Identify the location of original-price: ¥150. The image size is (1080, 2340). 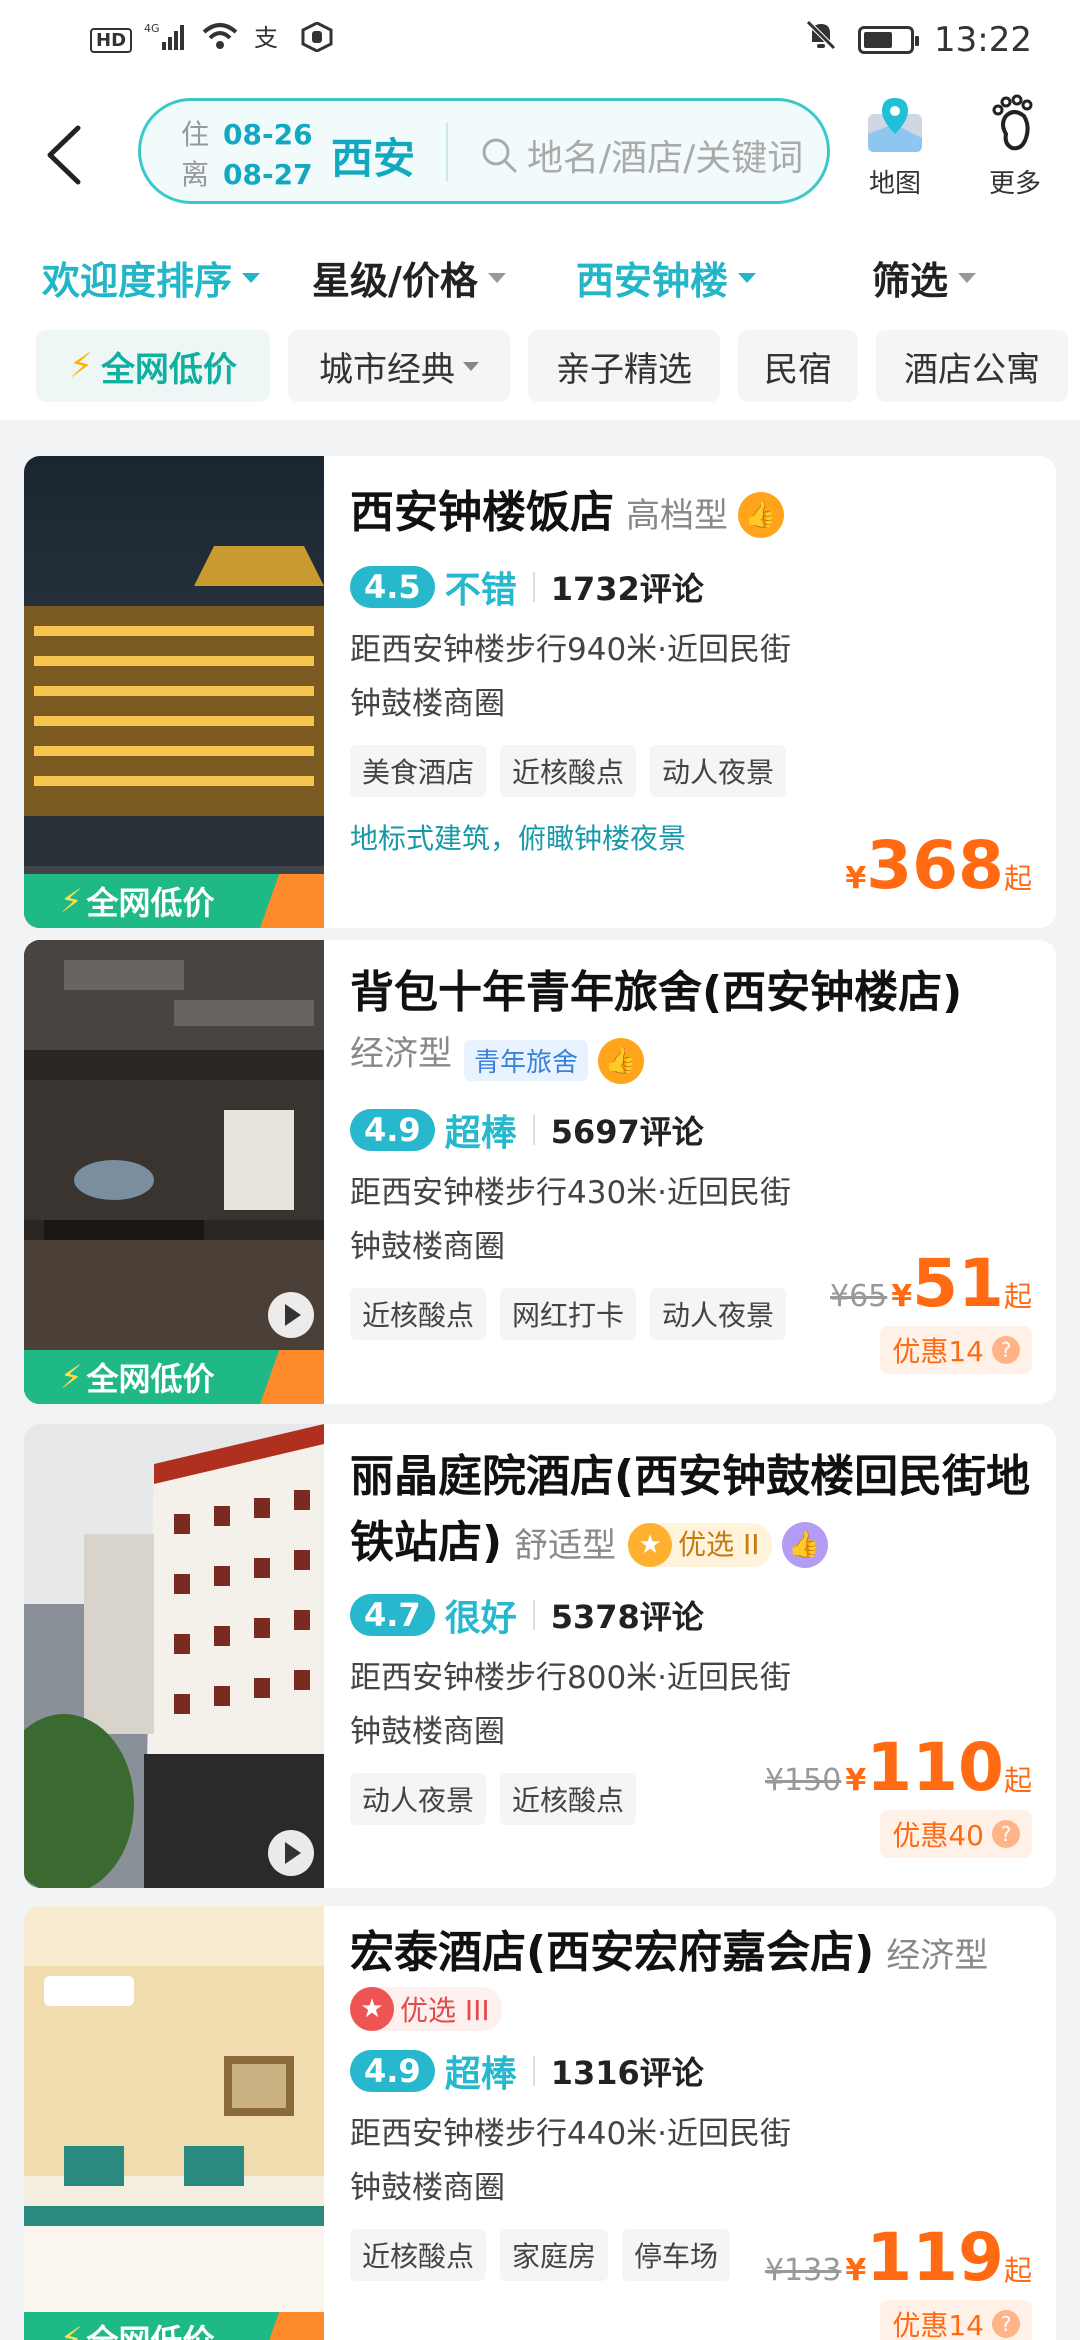
(803, 1780).